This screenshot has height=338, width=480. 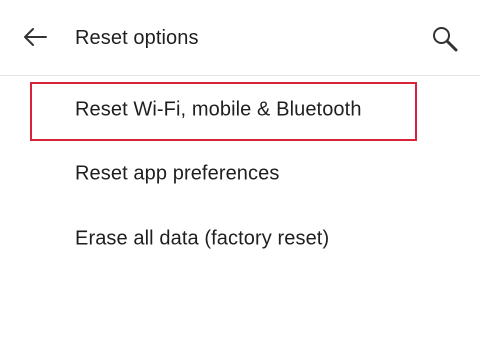 I want to click on arrow-left-icon, so click(x=35, y=37).